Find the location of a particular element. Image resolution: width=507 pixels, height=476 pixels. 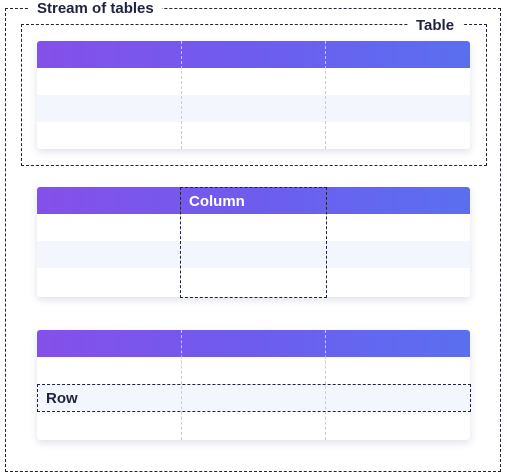

row-highlight: Row is located at coordinates (254, 398).